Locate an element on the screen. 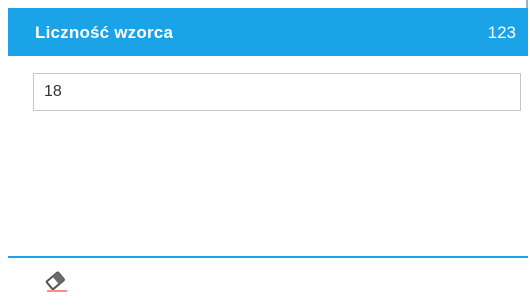  sample-count-input: 18 is located at coordinates (277, 92).